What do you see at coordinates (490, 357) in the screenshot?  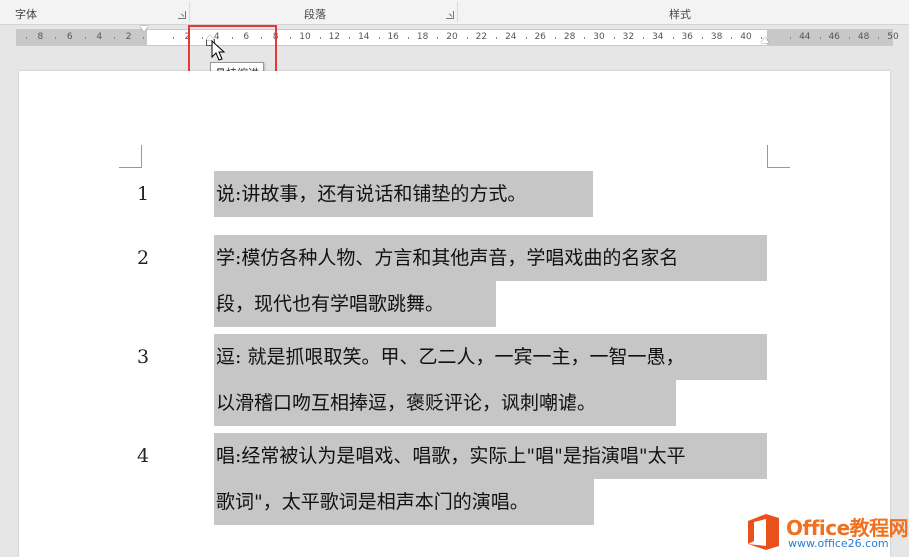 I see `selected-text-line: 逗: 就是抓哏取笑。甲、乙二人，一宾一主，一智一愚，` at bounding box center [490, 357].